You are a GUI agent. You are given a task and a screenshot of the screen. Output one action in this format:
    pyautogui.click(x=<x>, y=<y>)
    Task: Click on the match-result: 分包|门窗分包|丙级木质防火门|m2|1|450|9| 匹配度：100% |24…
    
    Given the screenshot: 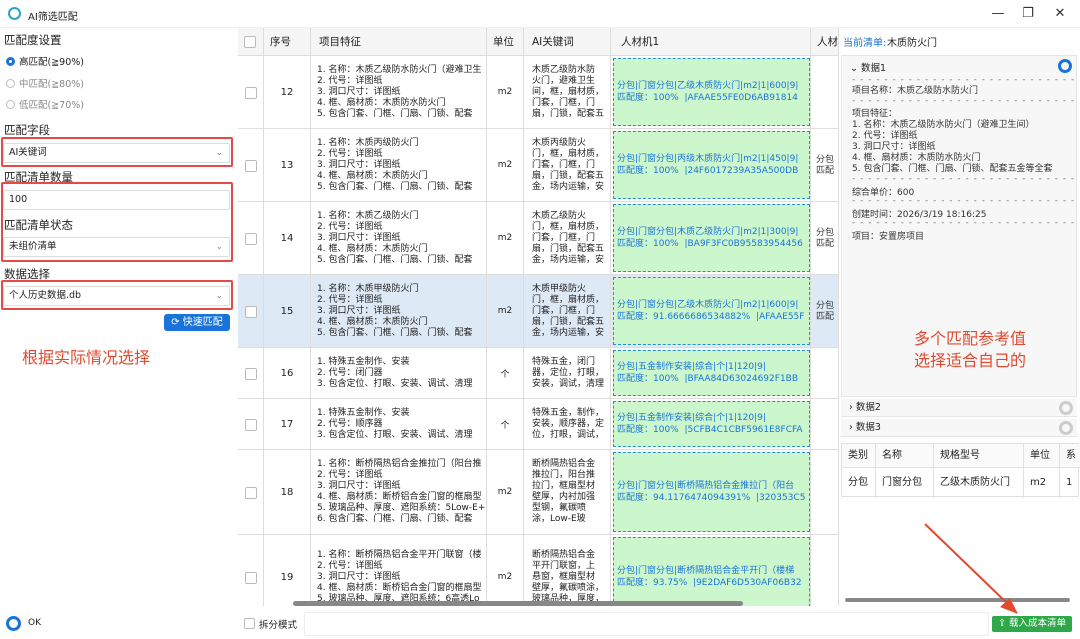 What is the action you would take?
    pyautogui.click(x=711, y=165)
    